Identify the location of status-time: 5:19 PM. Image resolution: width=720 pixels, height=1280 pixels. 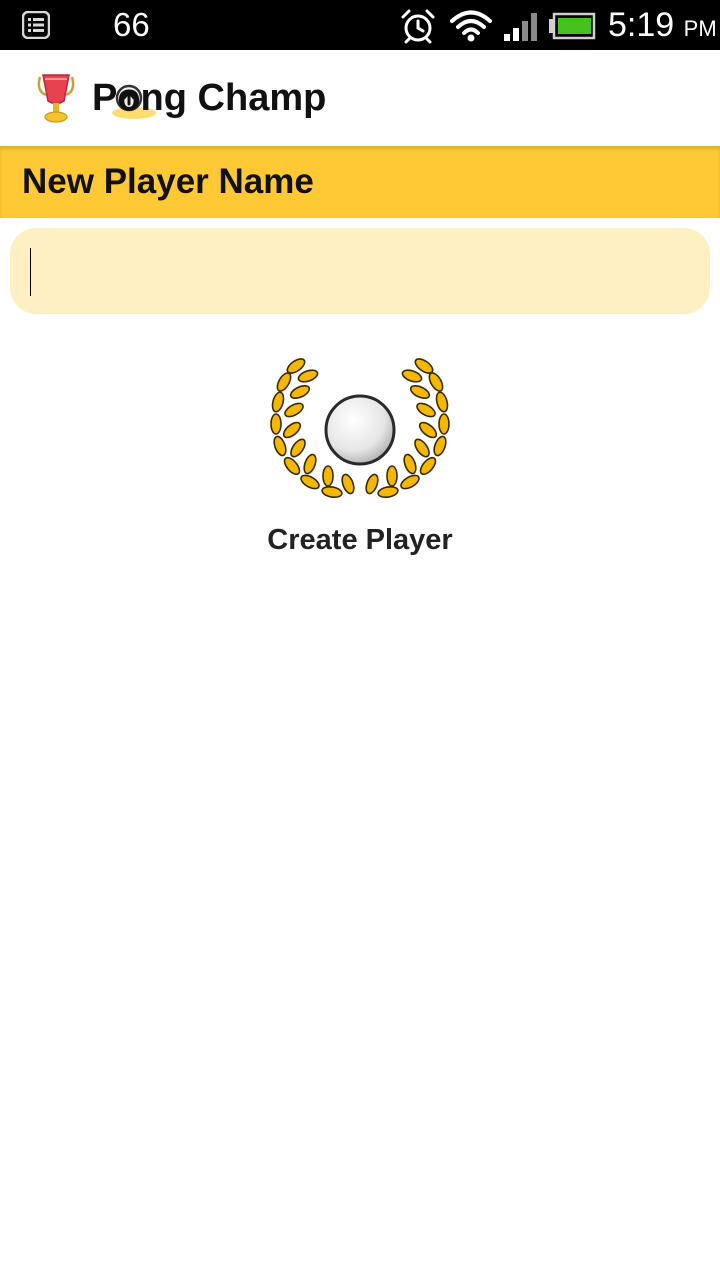
(662, 25).